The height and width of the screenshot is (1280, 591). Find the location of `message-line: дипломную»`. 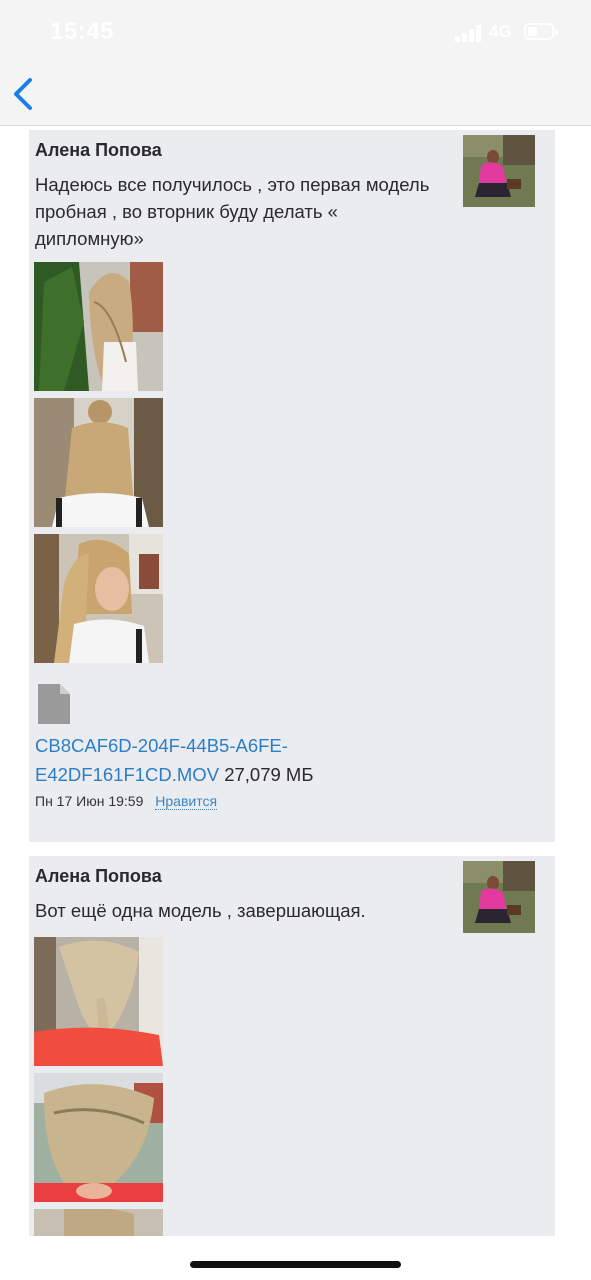

message-line: дипломную» is located at coordinates (89, 238).